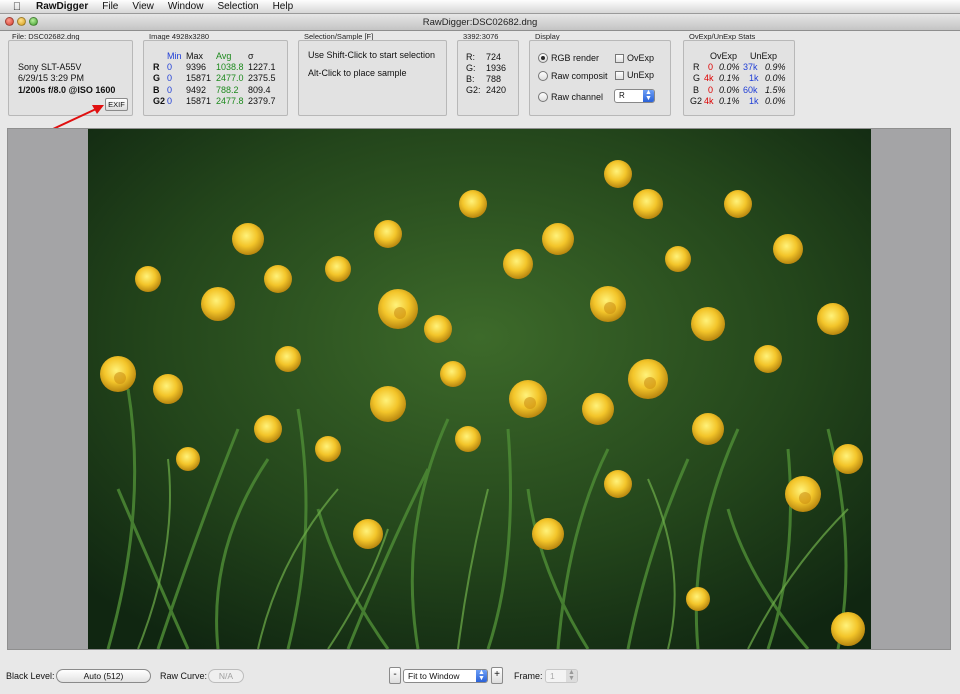  I want to click on window-title: RawDigger:DSC02682.dng, so click(480, 22).